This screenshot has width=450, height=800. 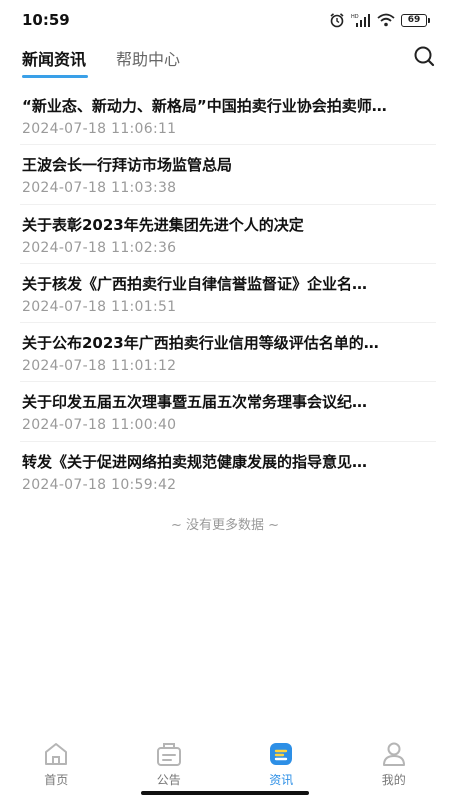 I want to click on signal-icon: HD, so click(x=360, y=20).